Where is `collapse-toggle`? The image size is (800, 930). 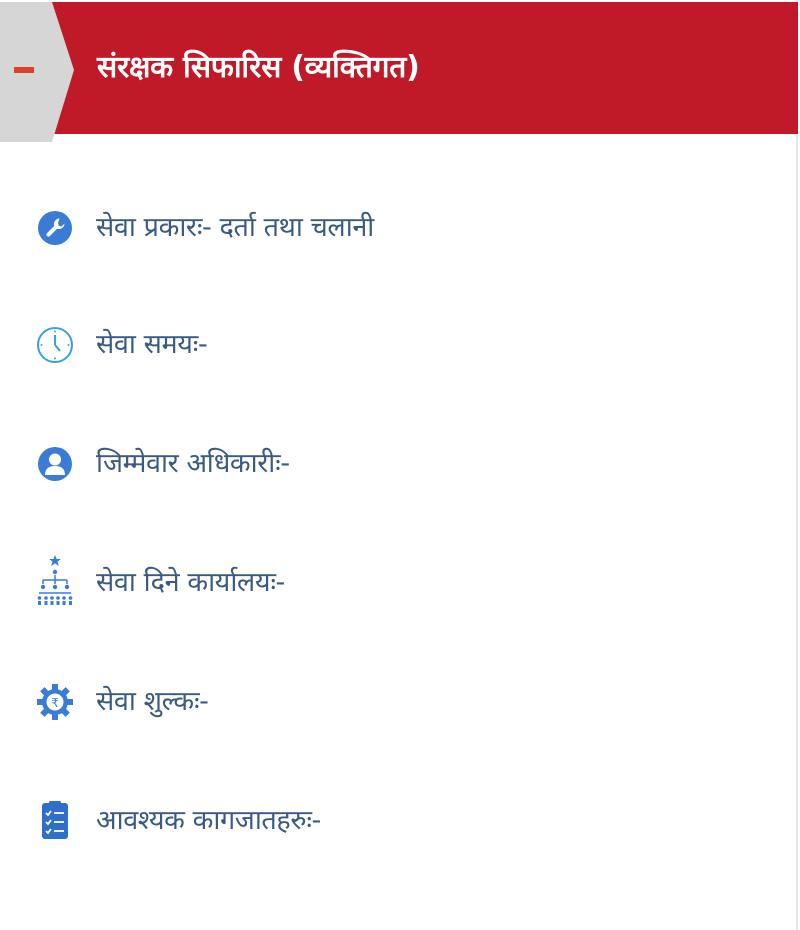
collapse-toggle is located at coordinates (37, 72).